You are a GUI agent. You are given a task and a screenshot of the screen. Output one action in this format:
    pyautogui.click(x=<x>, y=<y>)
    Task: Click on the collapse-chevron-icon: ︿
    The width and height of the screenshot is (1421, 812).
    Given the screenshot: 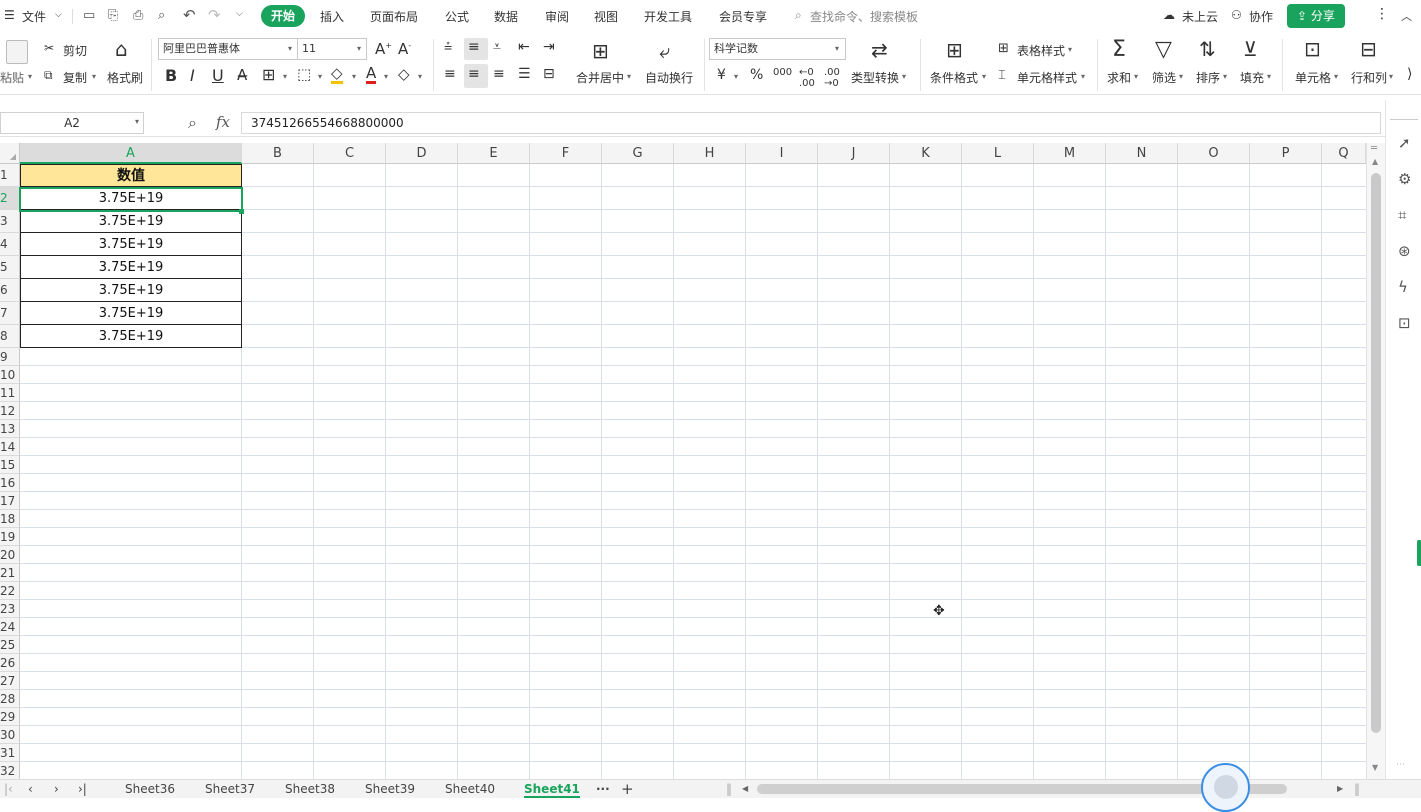 What is the action you would take?
    pyautogui.click(x=1406, y=16)
    